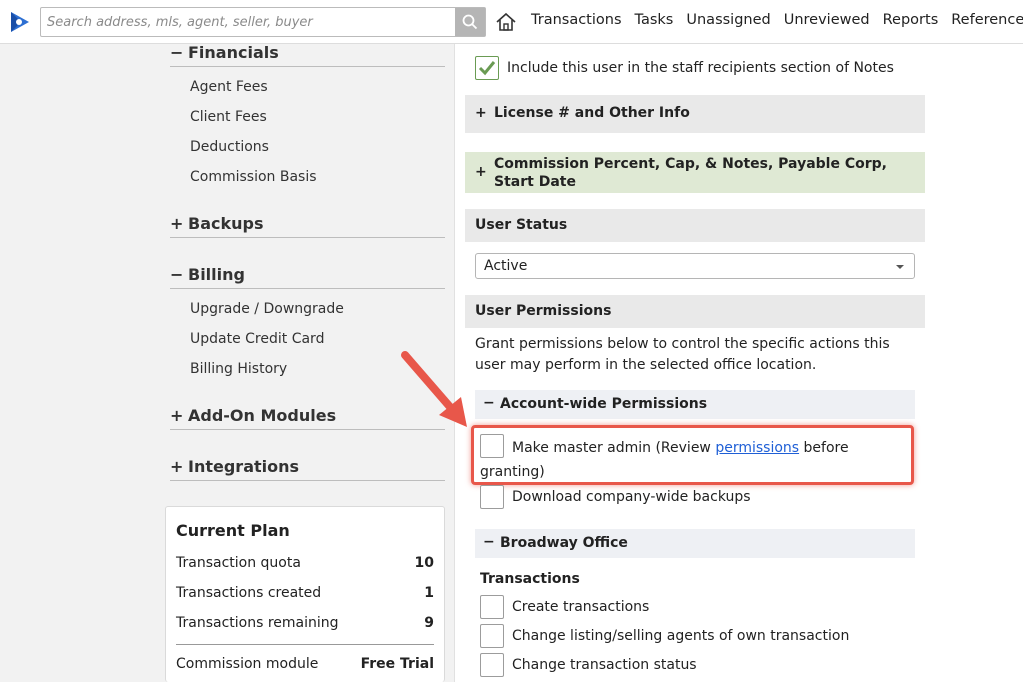 The height and width of the screenshot is (682, 1023). What do you see at coordinates (492, 497) in the screenshot?
I see `download-backups-checkbox` at bounding box center [492, 497].